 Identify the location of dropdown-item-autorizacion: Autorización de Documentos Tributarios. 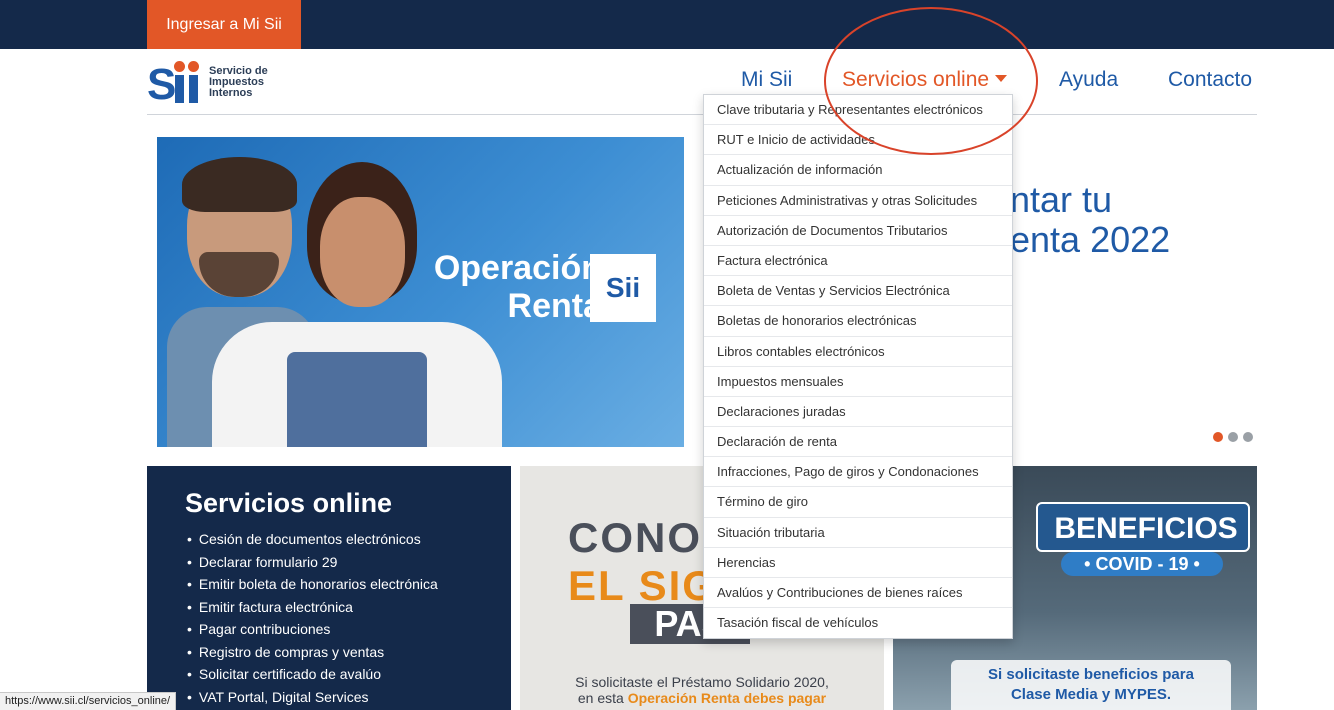
(858, 231).